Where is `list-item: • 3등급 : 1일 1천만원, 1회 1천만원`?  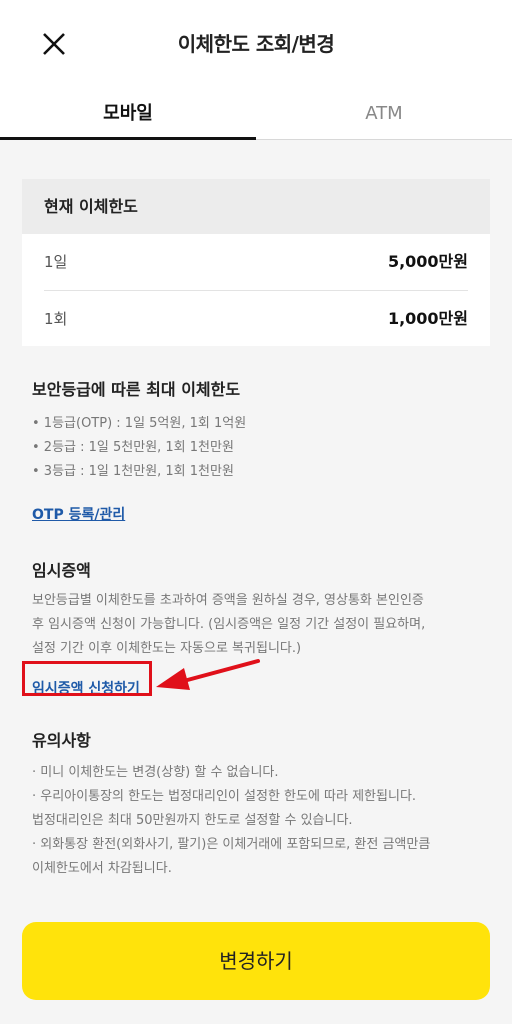
list-item: • 3등급 : 1일 1천만원, 1회 1천만원 is located at coordinates (133, 471).